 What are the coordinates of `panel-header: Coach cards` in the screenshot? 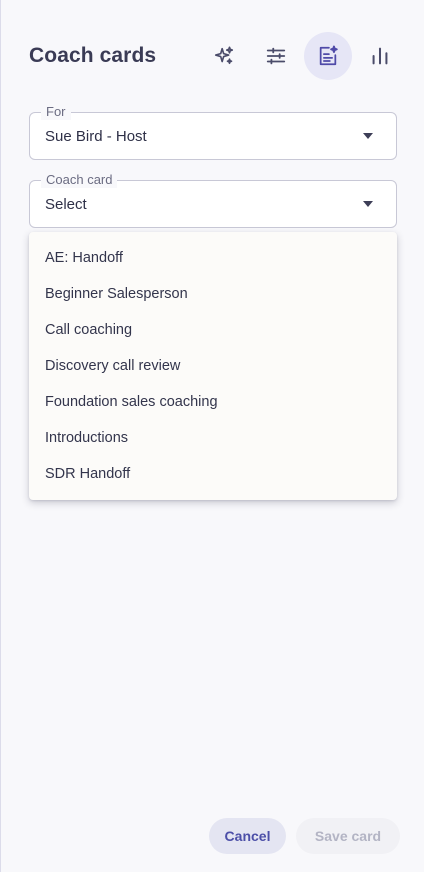 It's located at (216, 56).